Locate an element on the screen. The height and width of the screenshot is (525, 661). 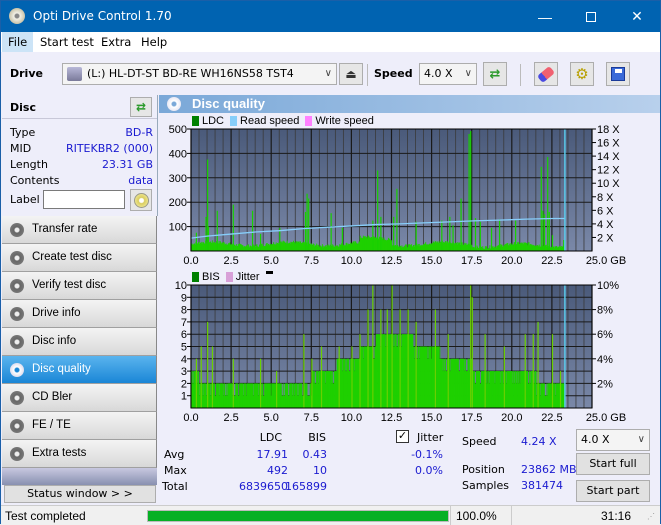
speed-stat-value: 4.24 X is located at coordinates (539, 441).